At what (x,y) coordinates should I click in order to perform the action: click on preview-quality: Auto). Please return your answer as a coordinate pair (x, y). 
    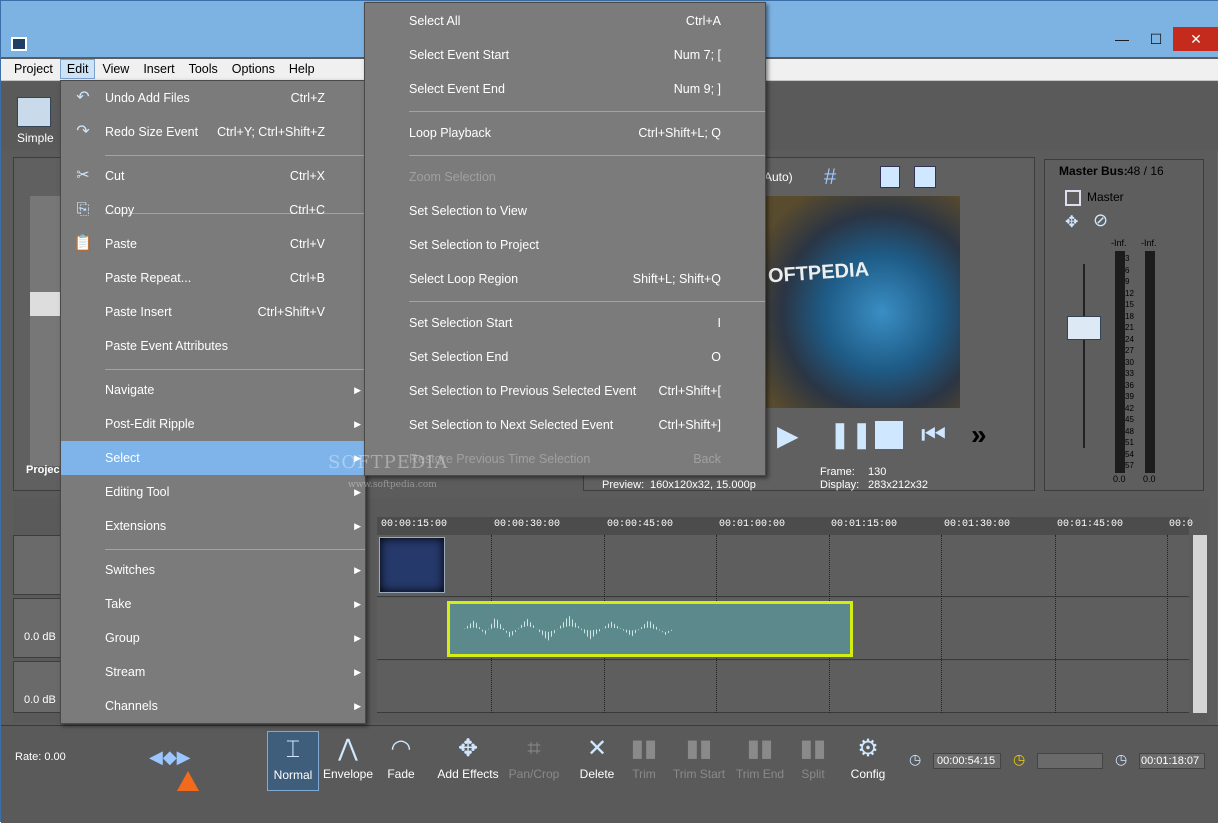
    Looking at the image, I should click on (778, 177).